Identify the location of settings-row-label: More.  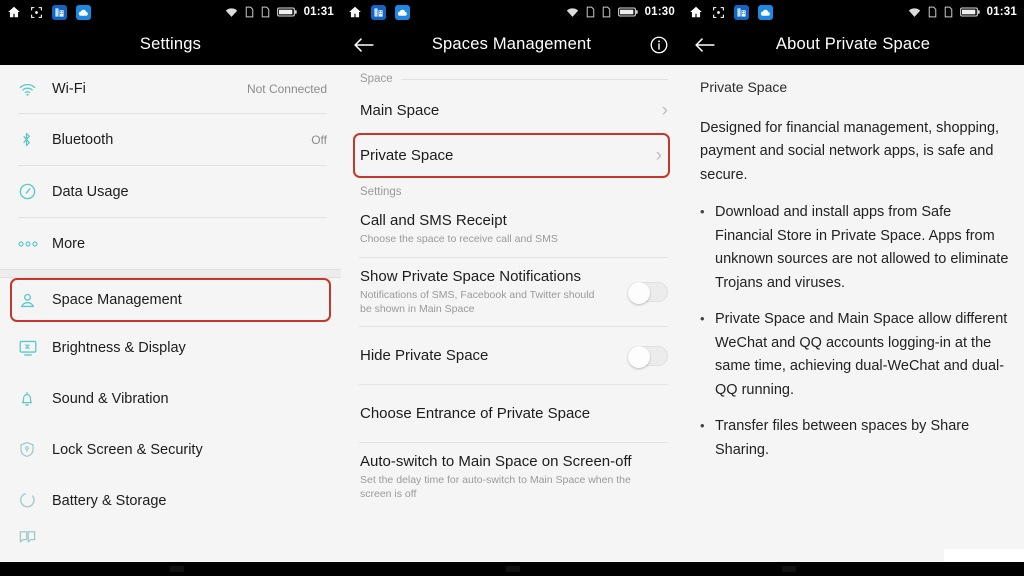
(69, 243).